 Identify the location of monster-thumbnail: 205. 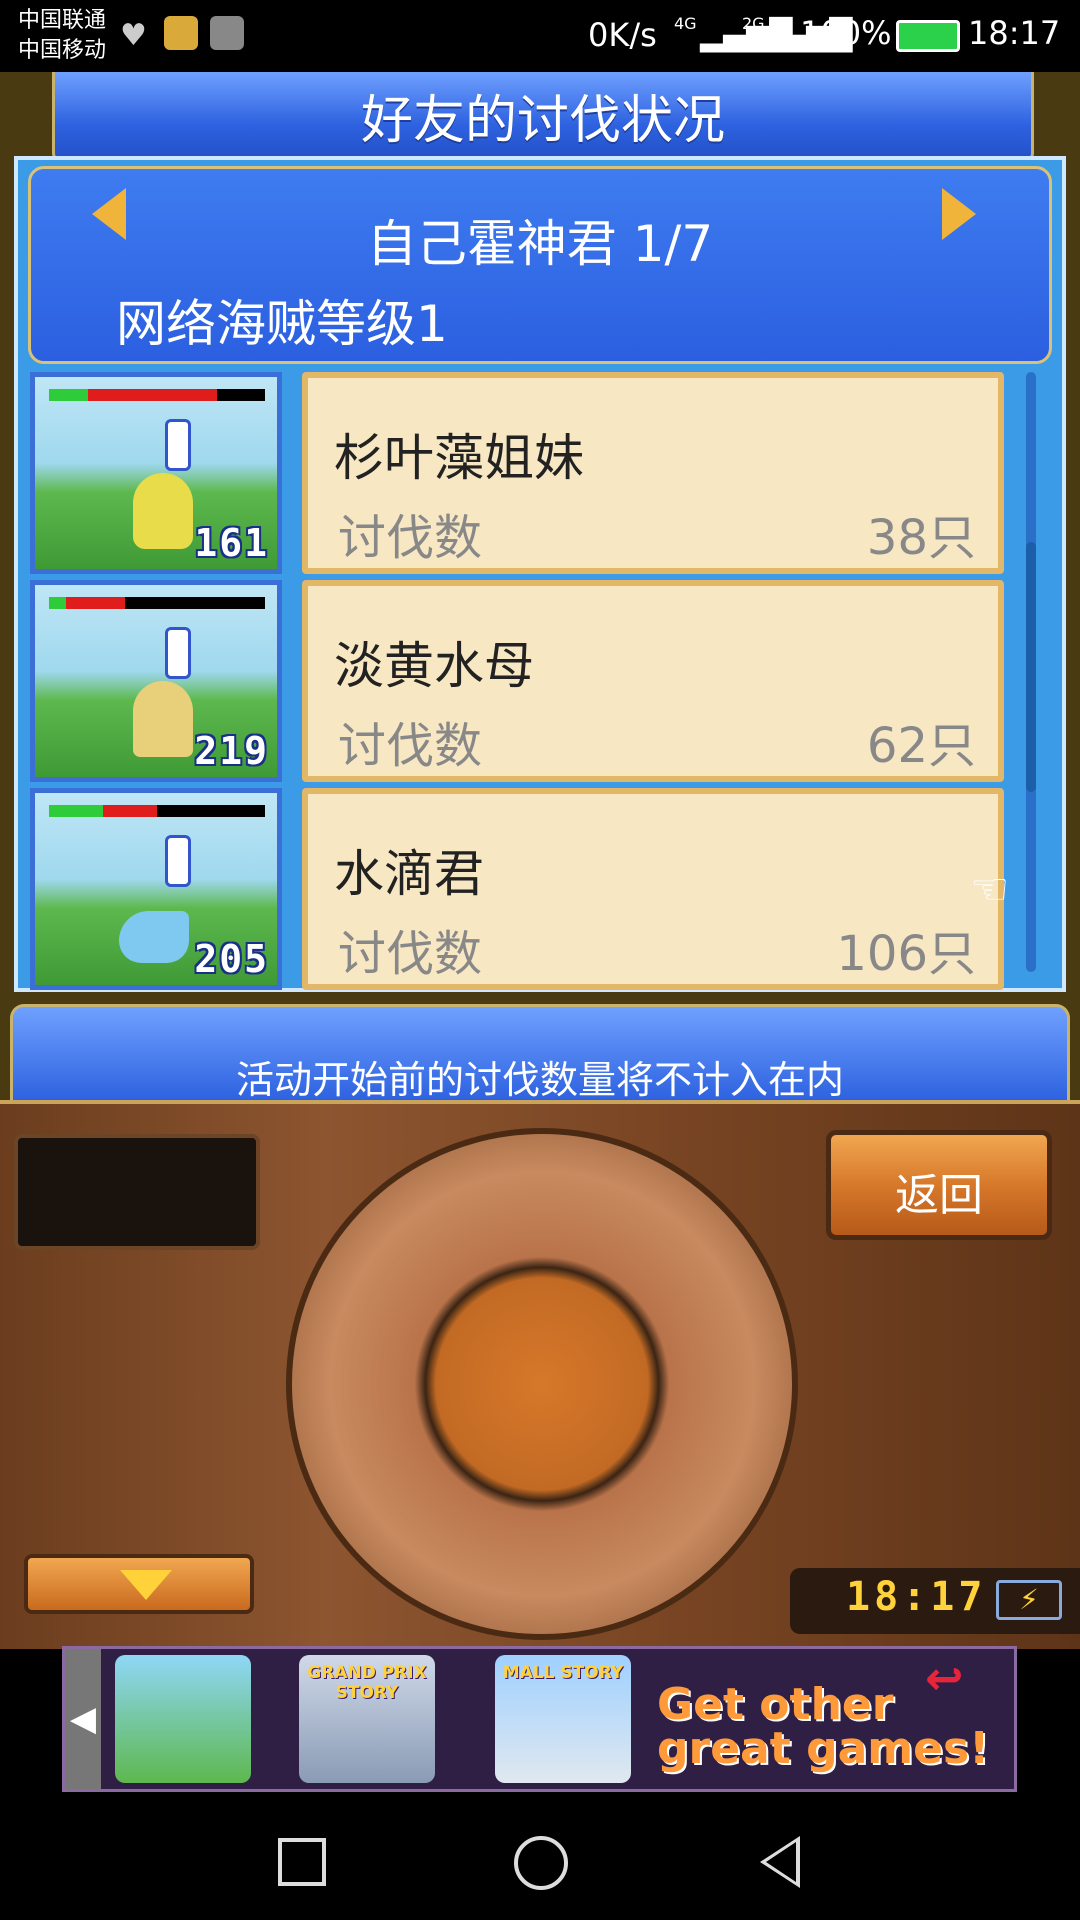
(156, 889).